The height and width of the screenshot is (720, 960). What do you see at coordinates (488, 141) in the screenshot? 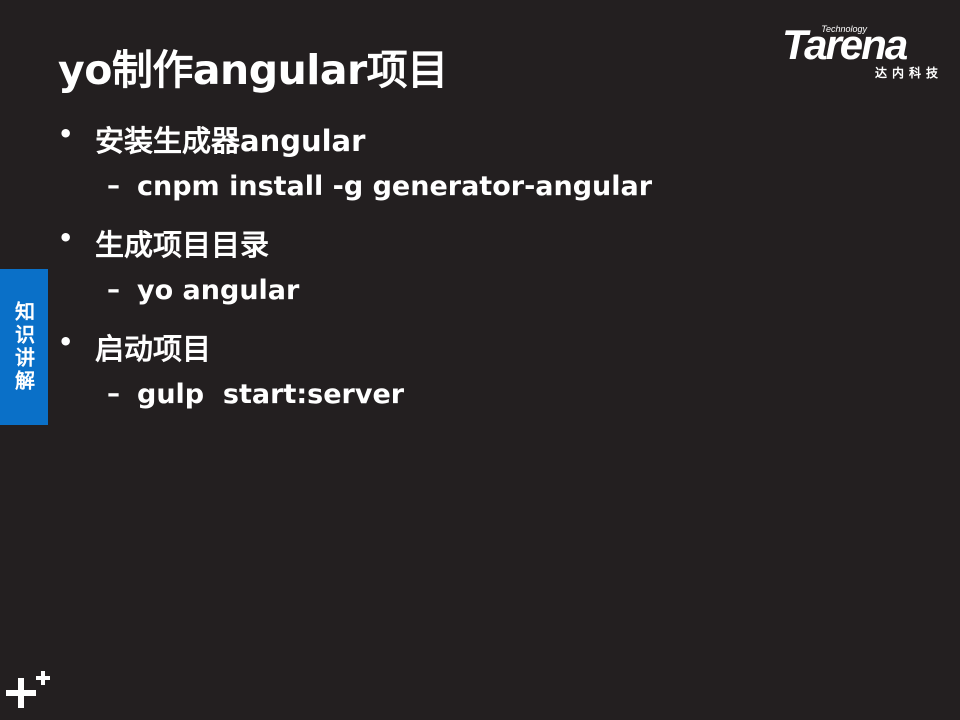
I see `bullet-item: • 安装生成器angular` at bounding box center [488, 141].